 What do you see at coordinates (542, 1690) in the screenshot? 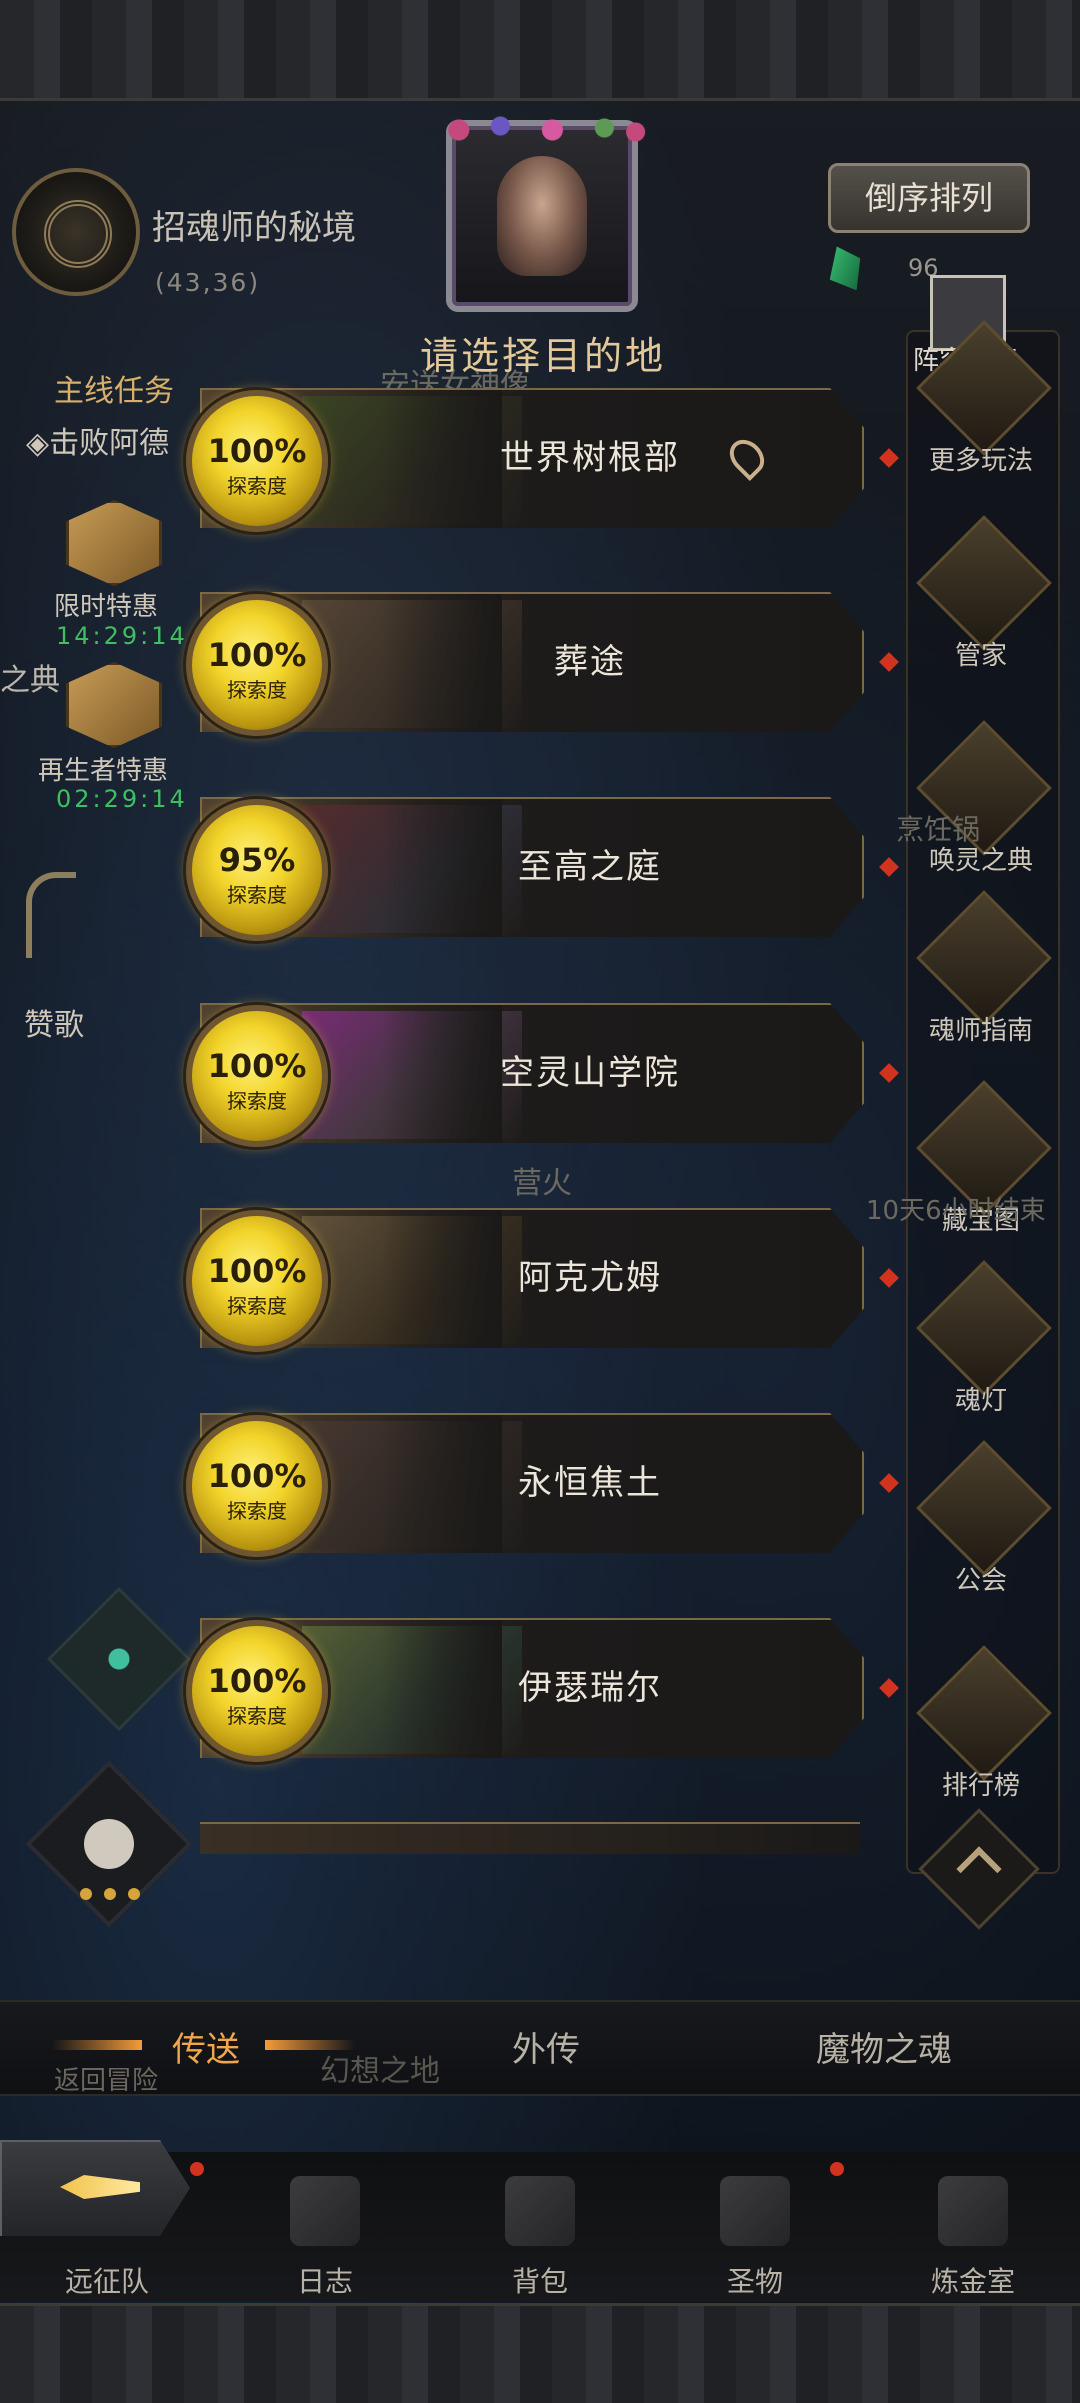
I see `destination-item: 伊瑟瑞尔 100% 探索度` at bounding box center [542, 1690].